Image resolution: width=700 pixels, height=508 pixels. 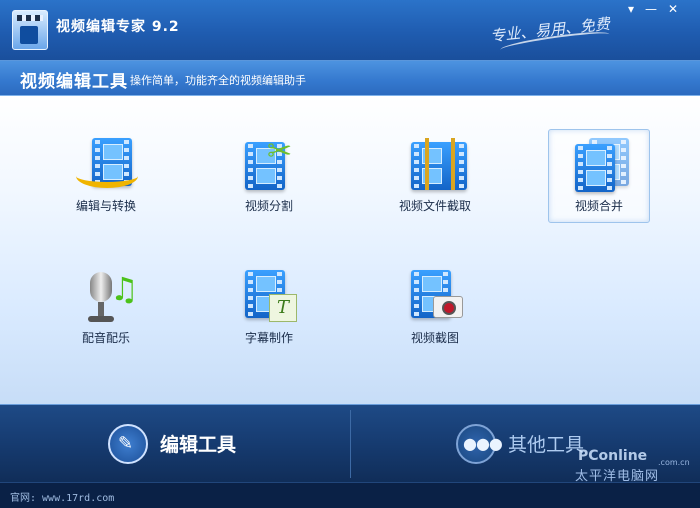 I want to click on nav-divider, so click(x=350, y=444).